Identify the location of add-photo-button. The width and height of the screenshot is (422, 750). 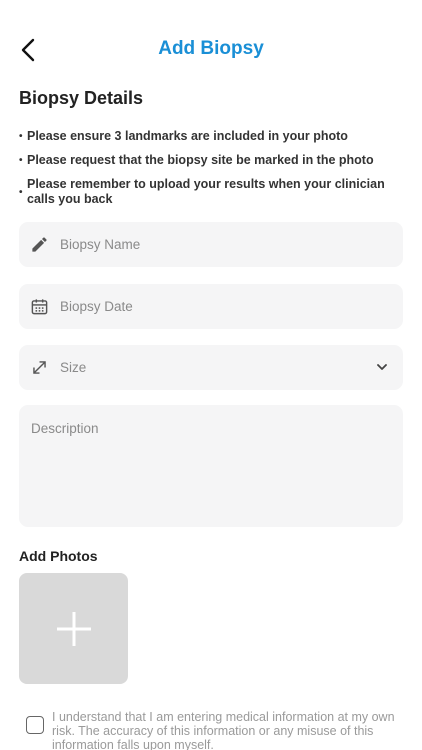
(73, 628).